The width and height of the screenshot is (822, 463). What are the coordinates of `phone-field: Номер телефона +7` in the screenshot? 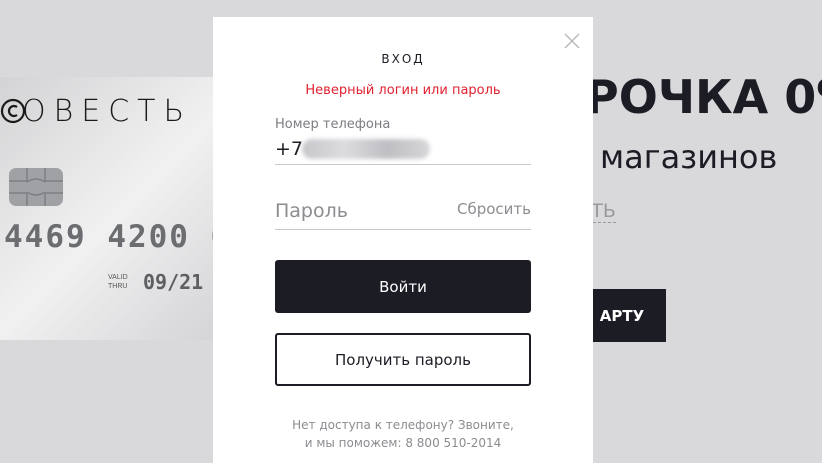 It's located at (403, 141).